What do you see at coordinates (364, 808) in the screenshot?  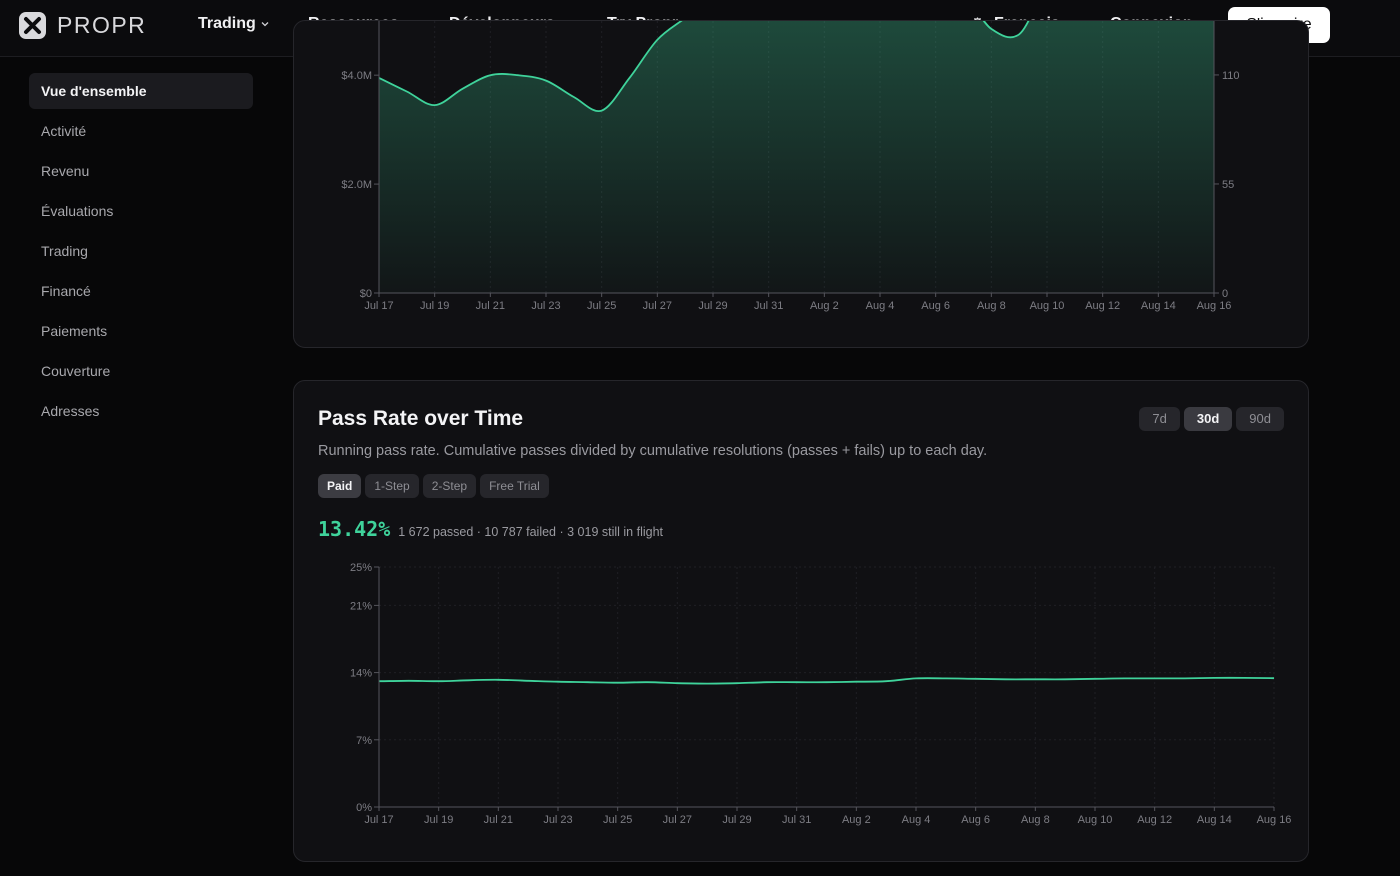 I see `y-tick-label: 0%` at bounding box center [364, 808].